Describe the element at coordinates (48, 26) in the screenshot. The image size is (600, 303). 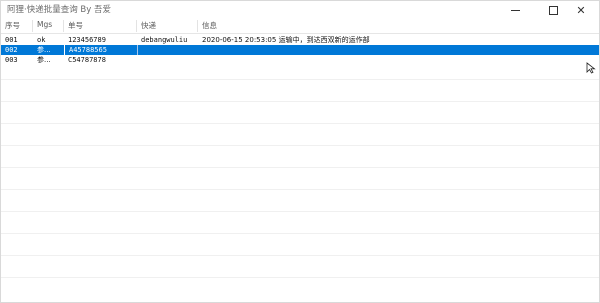
I see `column-header-mgs: Mgs` at that location.